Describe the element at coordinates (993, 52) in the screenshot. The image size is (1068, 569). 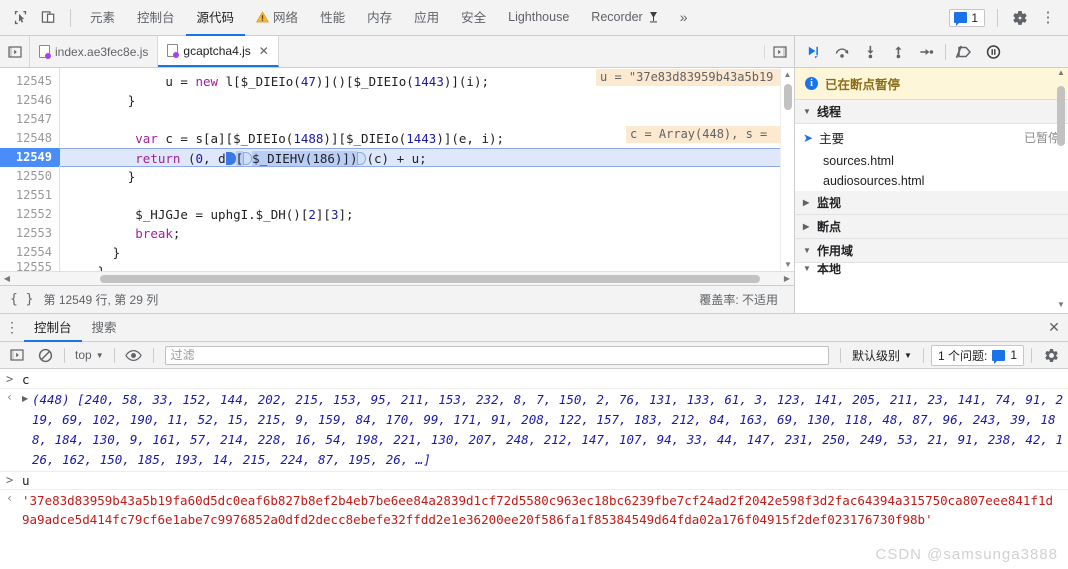
I see `pause-on-exceptions-button` at that location.